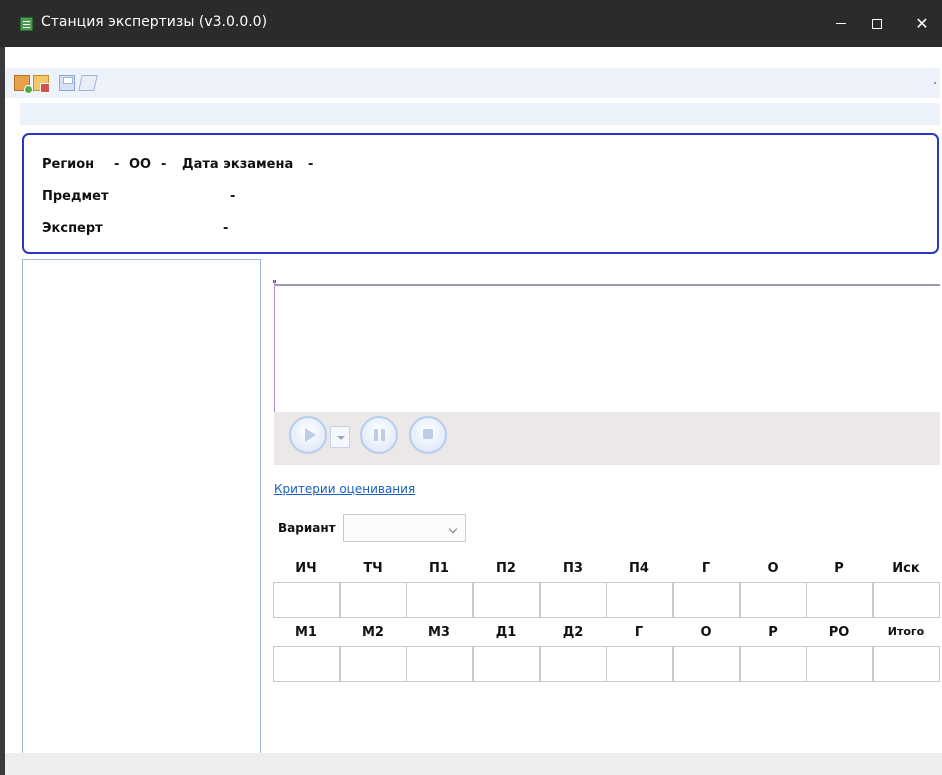 The width and height of the screenshot is (942, 775). I want to click on score-header: М3, so click(439, 632).